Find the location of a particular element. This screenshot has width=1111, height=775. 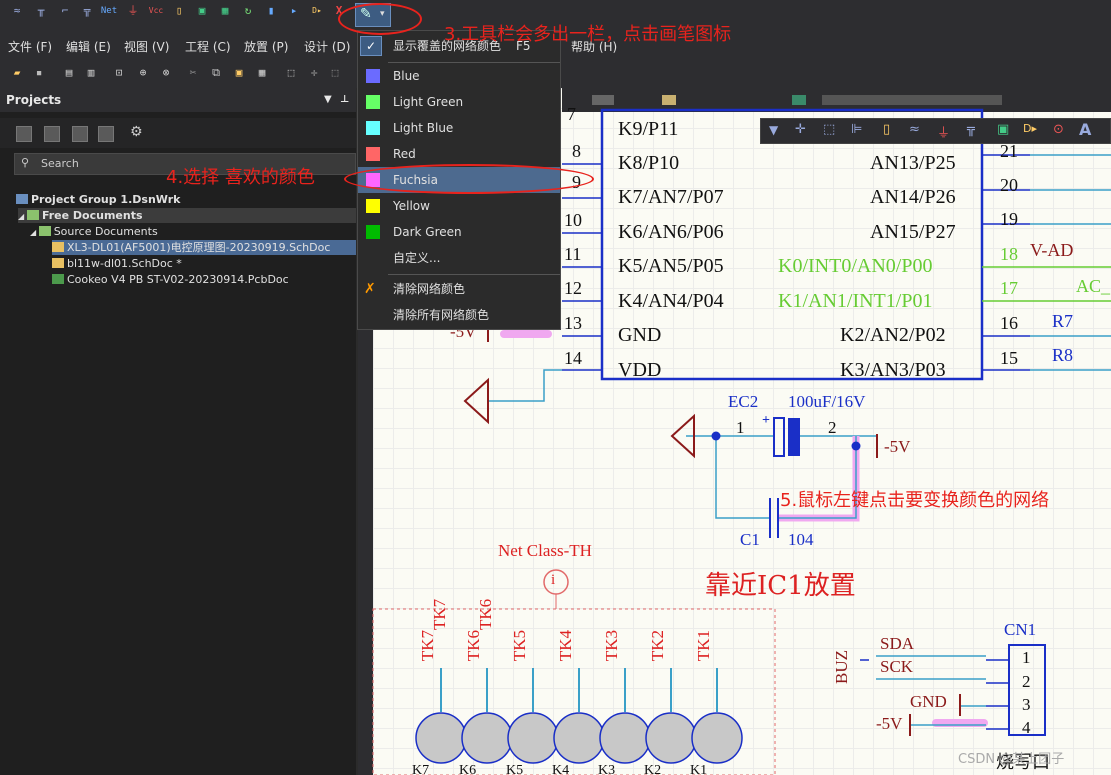

separator is located at coordinates (474, 274).